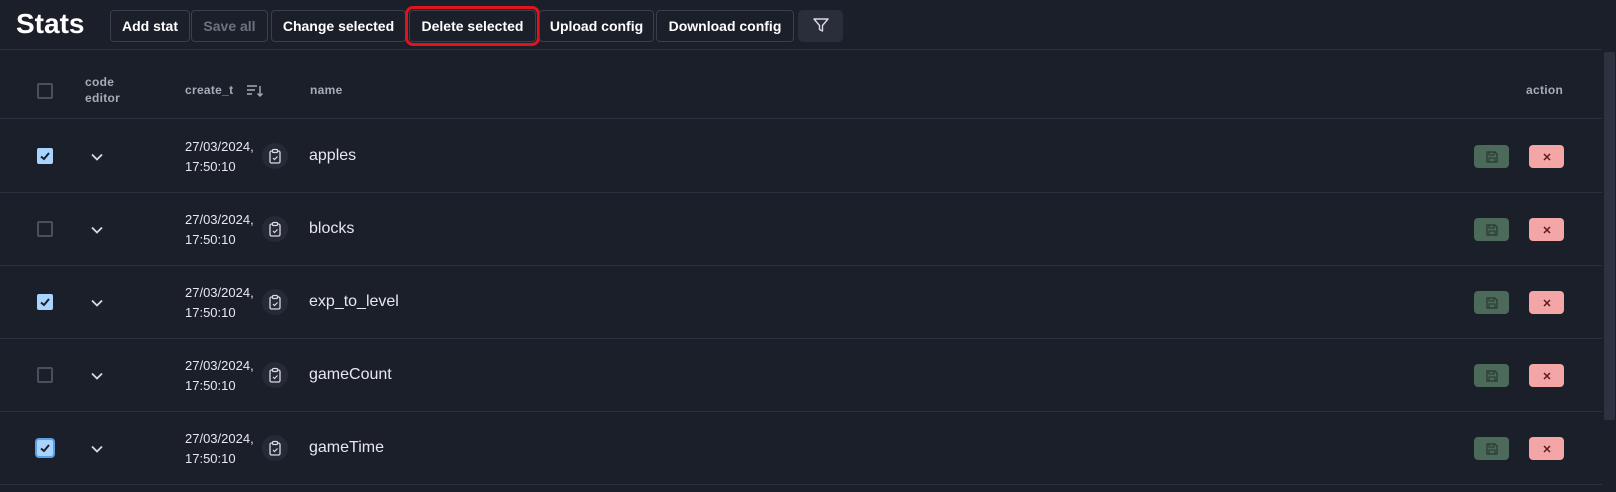  I want to click on table-row: 27/03/2024, 17:50:10 exp_to_level, so click(801, 302).